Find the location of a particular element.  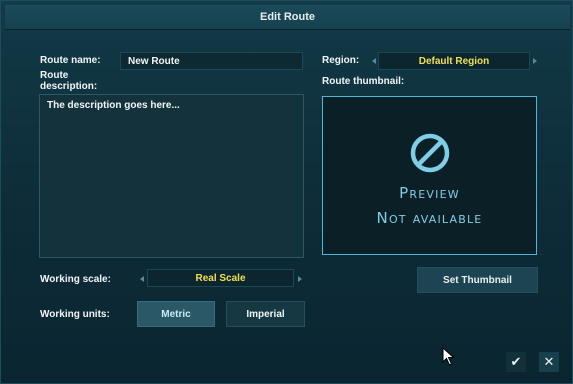

dialog-title: Edit Route is located at coordinates (287, 17).